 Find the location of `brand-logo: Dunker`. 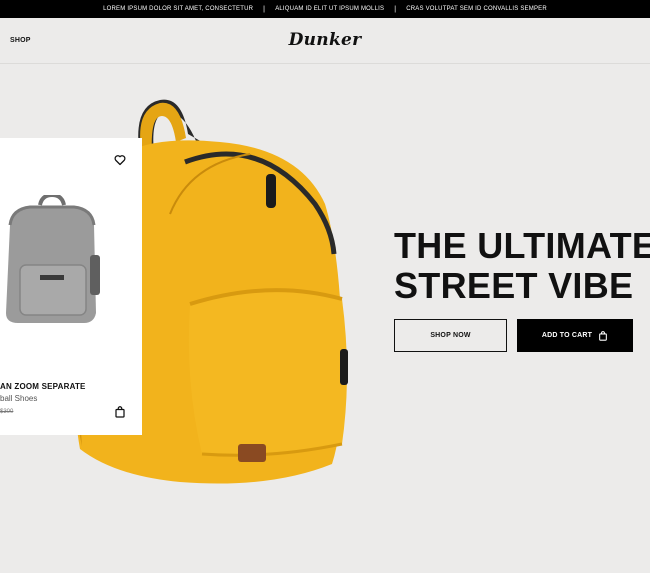

brand-logo: Dunker is located at coordinates (325, 40).